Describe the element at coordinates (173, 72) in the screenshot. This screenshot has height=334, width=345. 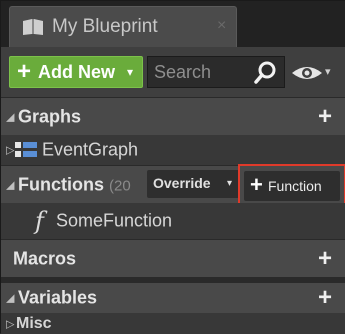
I see `toolbar: + Add New ▾ ▾` at that location.